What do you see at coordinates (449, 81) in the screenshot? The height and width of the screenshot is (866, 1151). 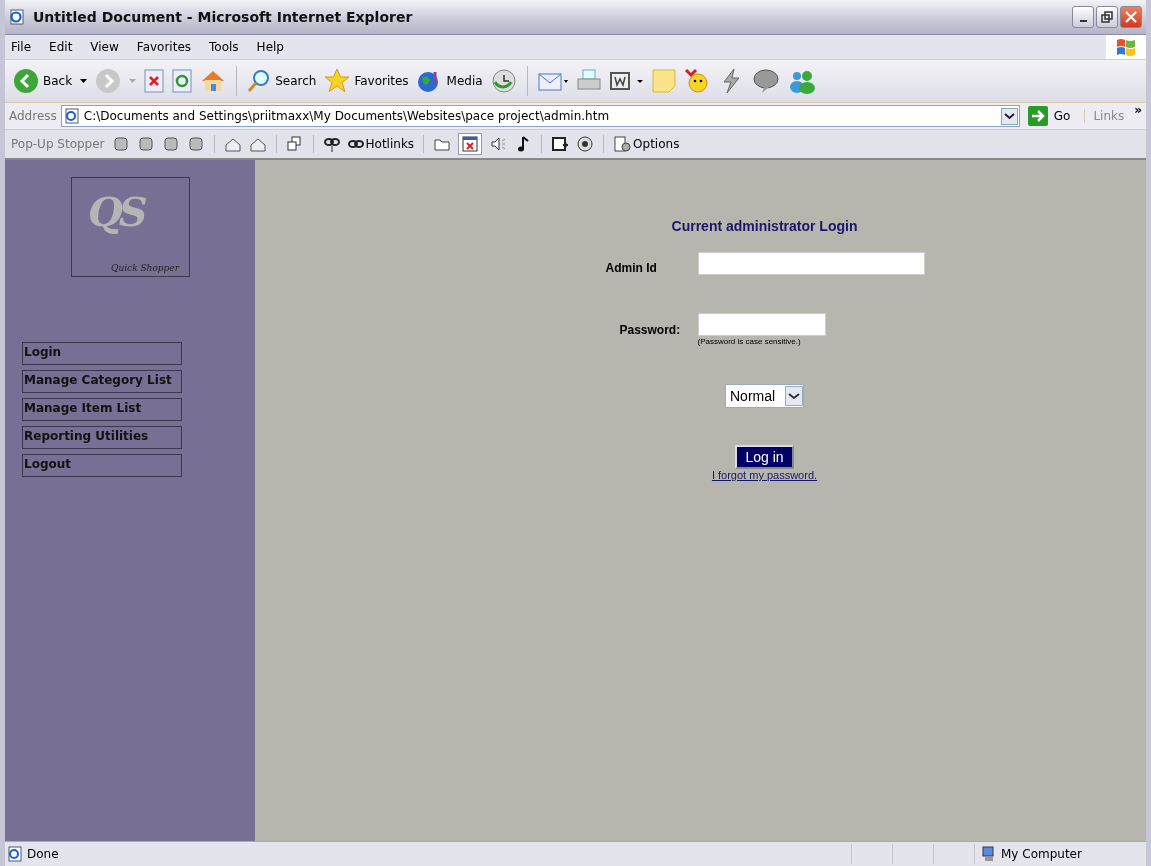 I see `media-button: Media` at bounding box center [449, 81].